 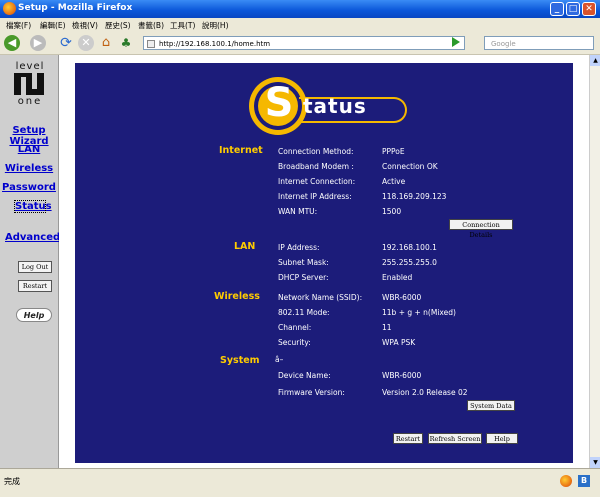 I want to click on menu-edit: 編輯(E), so click(x=53, y=25).